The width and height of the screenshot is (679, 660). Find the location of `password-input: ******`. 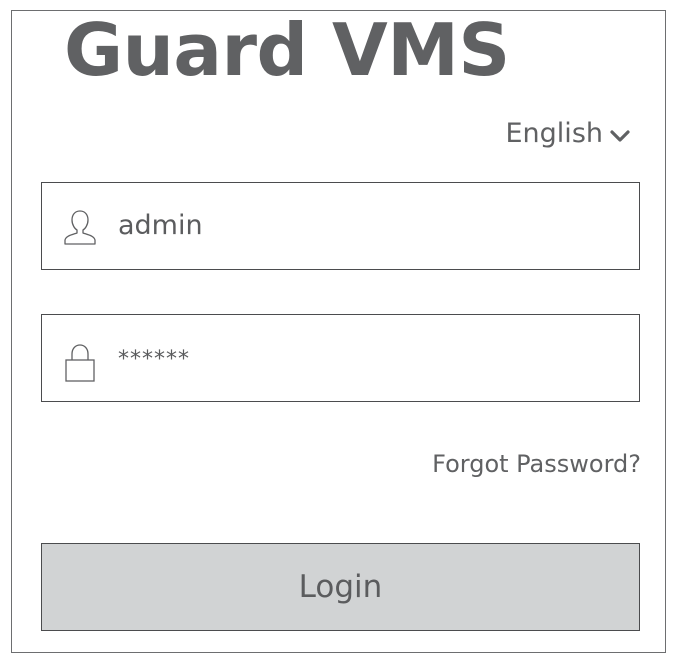

password-input: ****** is located at coordinates (154, 359).